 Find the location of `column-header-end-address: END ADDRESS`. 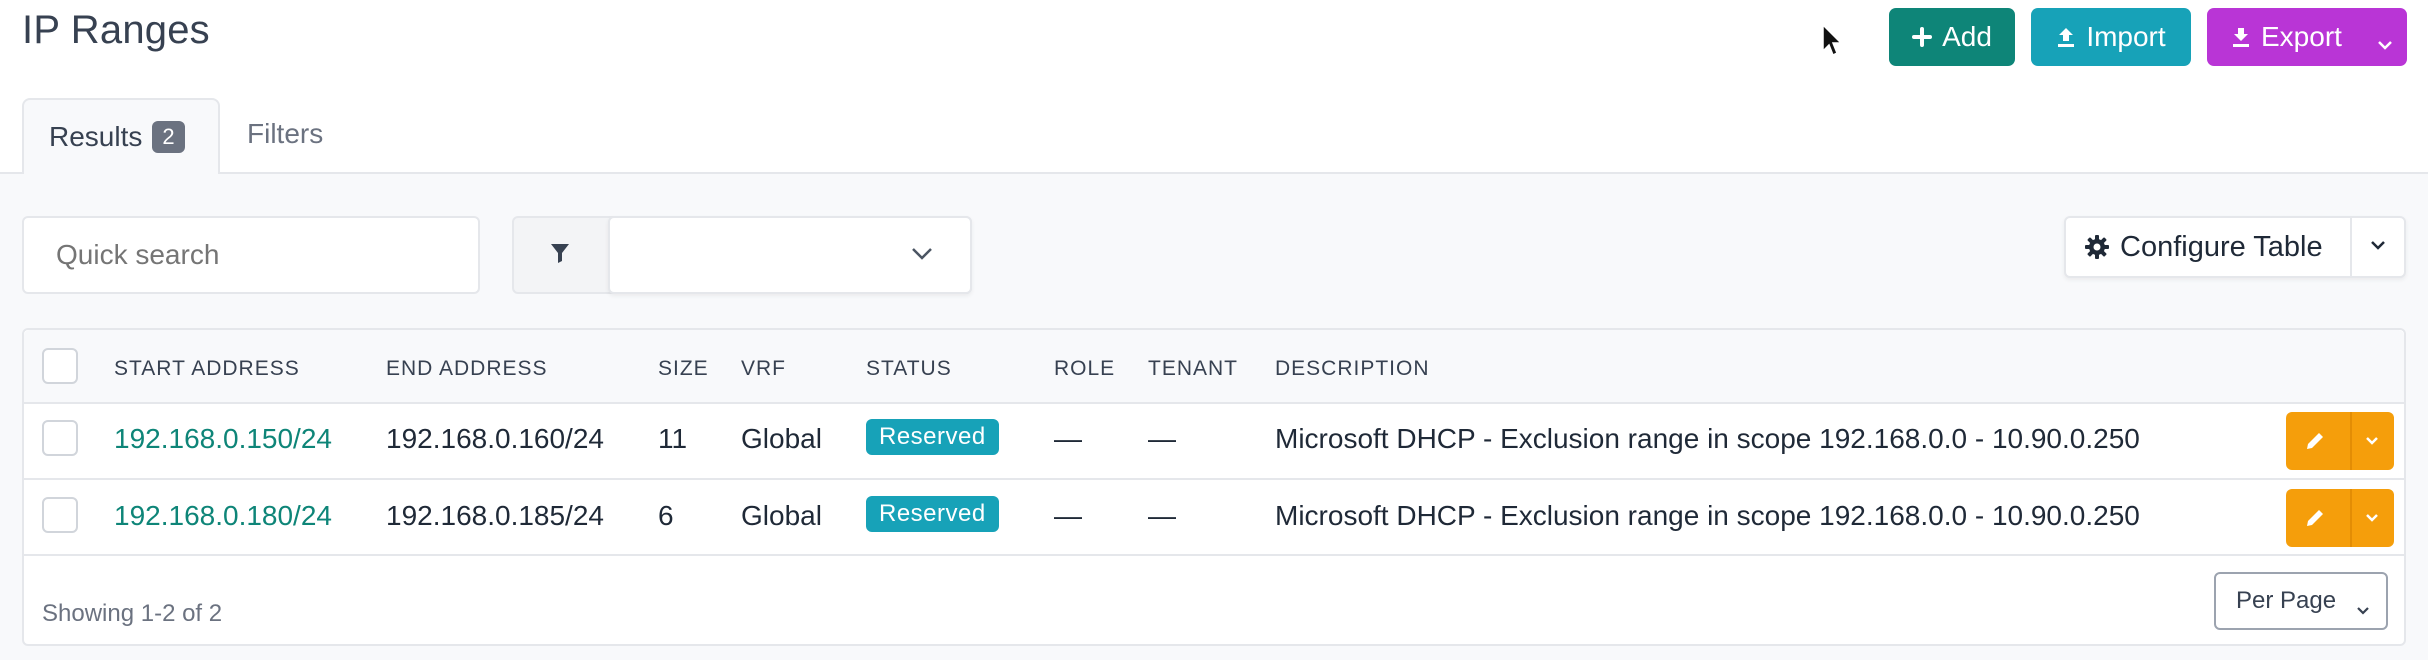

column-header-end-address: END ADDRESS is located at coordinates (467, 369).